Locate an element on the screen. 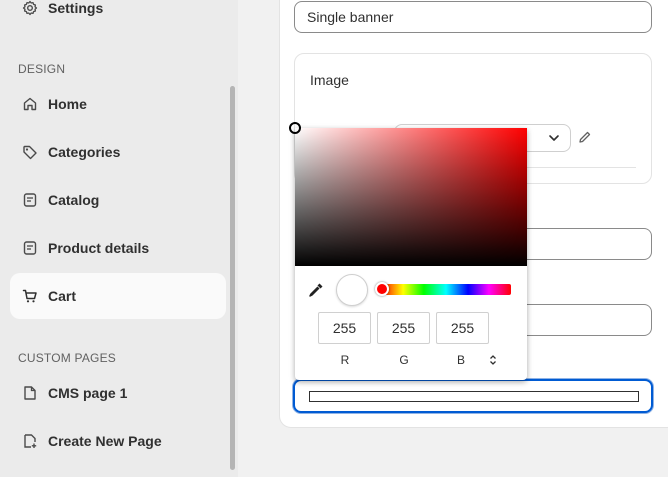 This screenshot has width=668, height=477. sidebar-item-categories: Categories is located at coordinates (118, 152).